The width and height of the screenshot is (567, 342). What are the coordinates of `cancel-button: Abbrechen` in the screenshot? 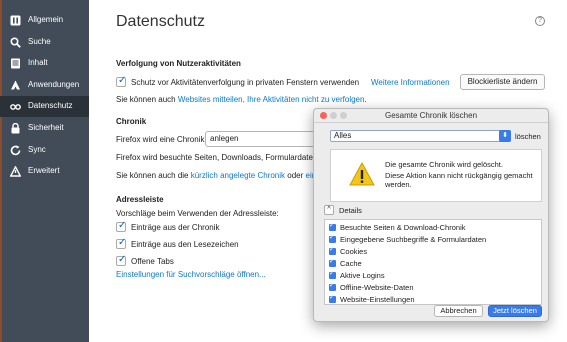 It's located at (458, 311).